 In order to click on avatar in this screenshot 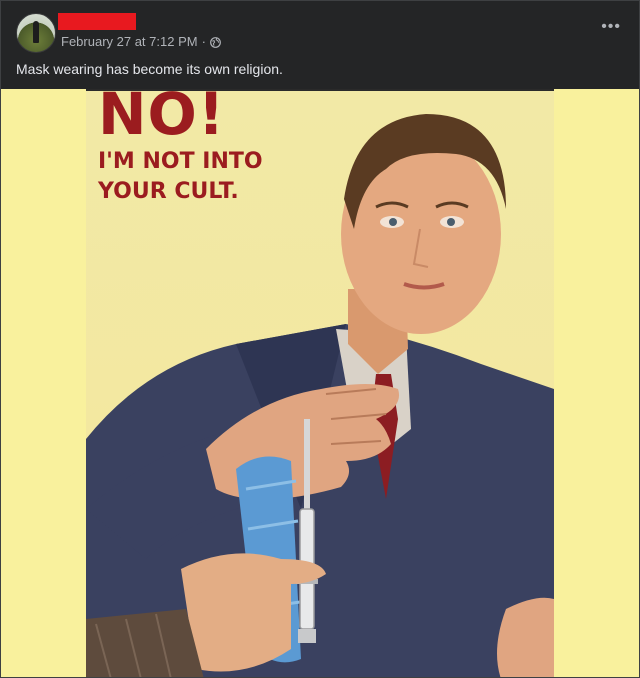, I will do `click(36, 33)`.